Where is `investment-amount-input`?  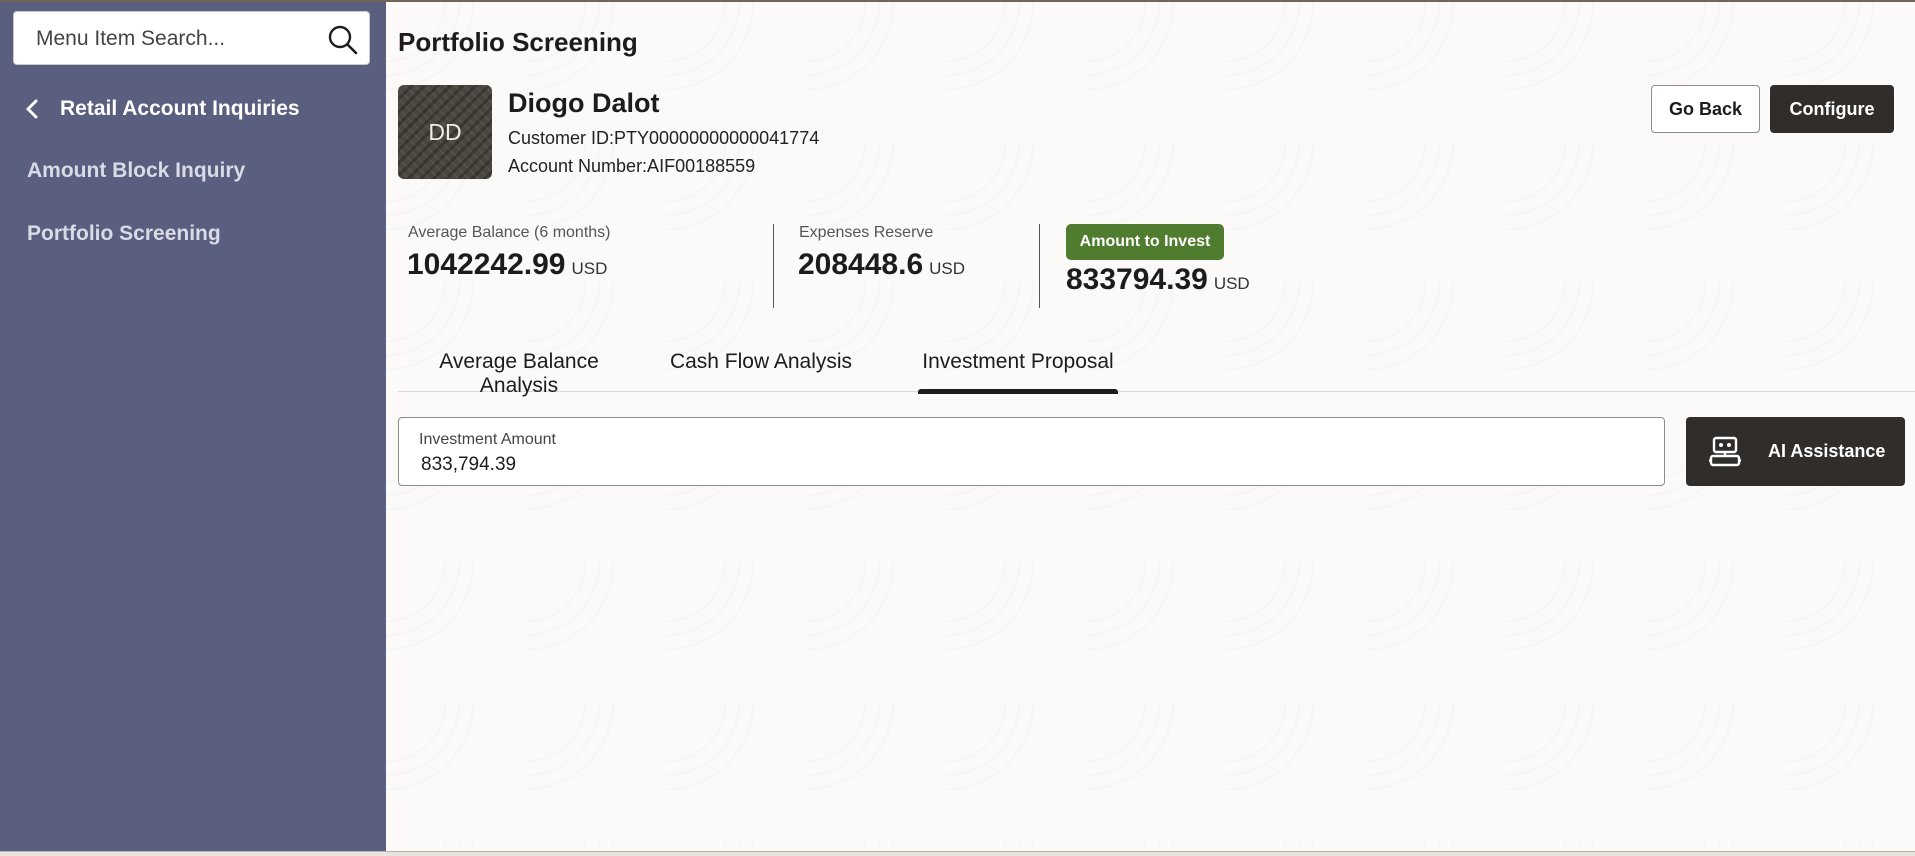 investment-amount-input is located at coordinates (1019, 465).